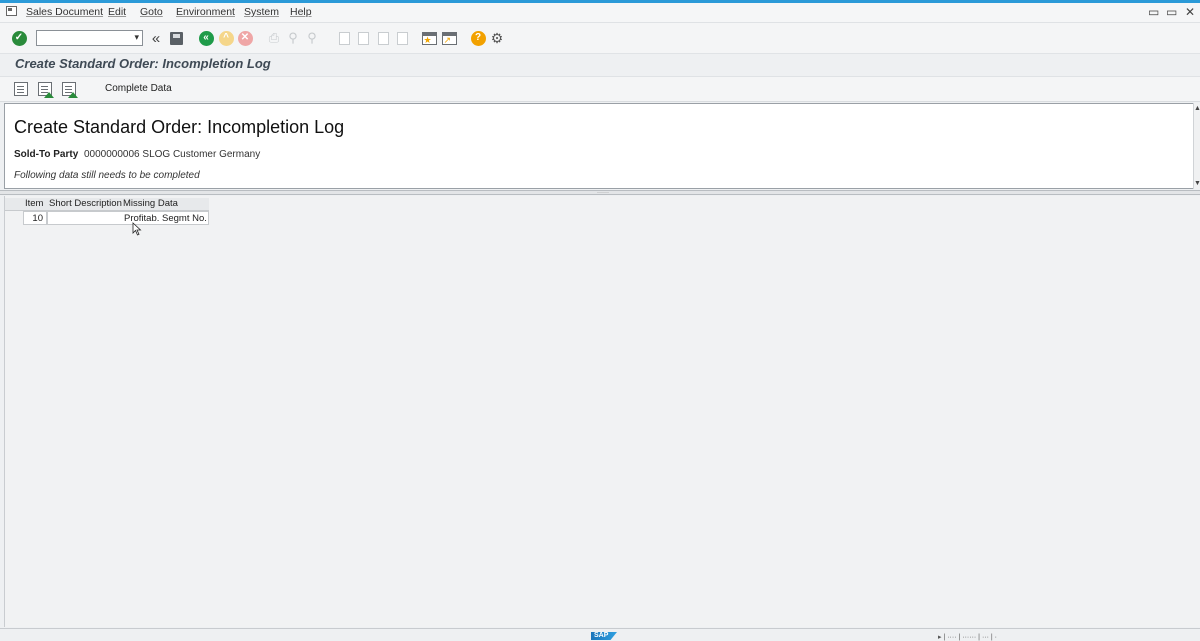 The width and height of the screenshot is (1200, 641). I want to click on customize-layout-icon: ⚙, so click(497, 38).